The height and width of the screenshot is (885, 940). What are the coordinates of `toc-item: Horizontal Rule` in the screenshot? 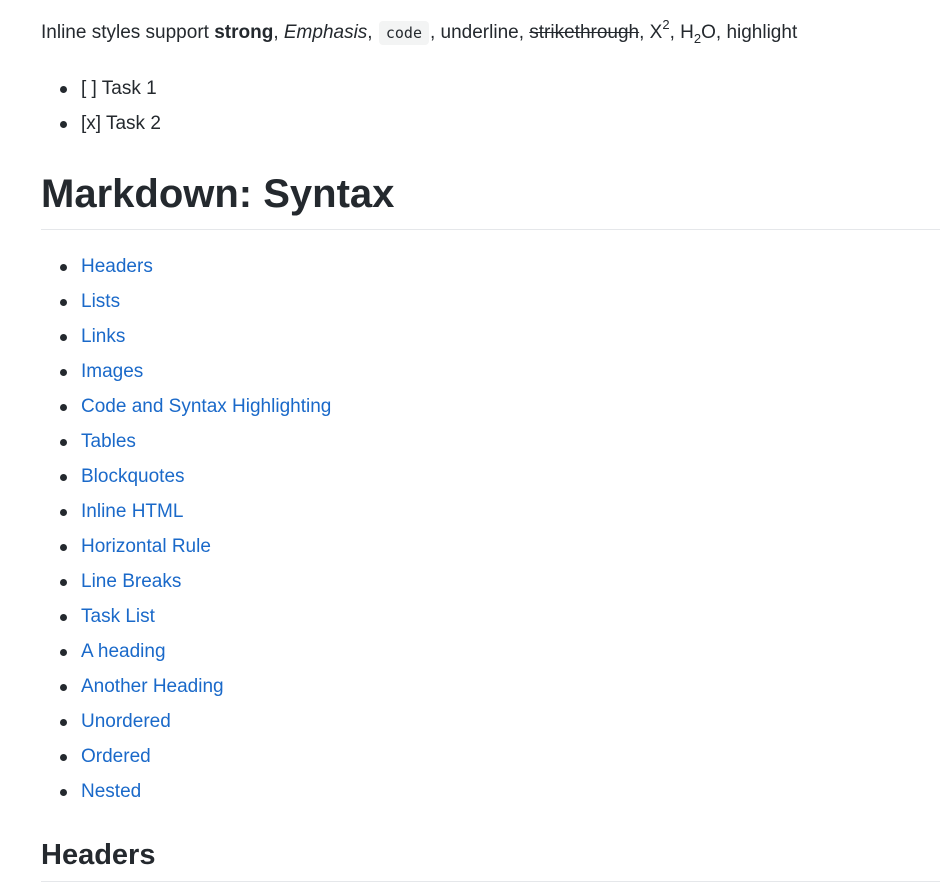 It's located at (186, 546).